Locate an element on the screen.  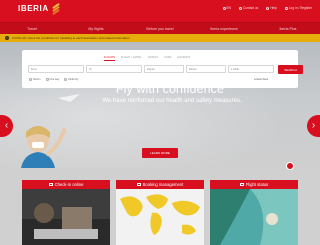
card-label-check-in: Check-in online is located at coordinates (66, 184).